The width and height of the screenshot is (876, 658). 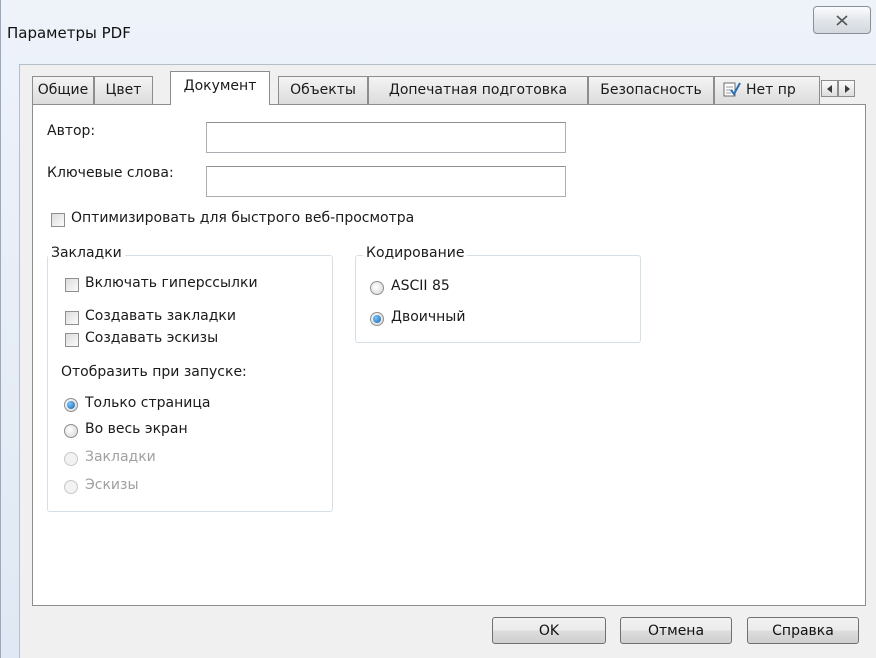 I want to click on encoding-group-title: Кодирование, so click(x=415, y=253).